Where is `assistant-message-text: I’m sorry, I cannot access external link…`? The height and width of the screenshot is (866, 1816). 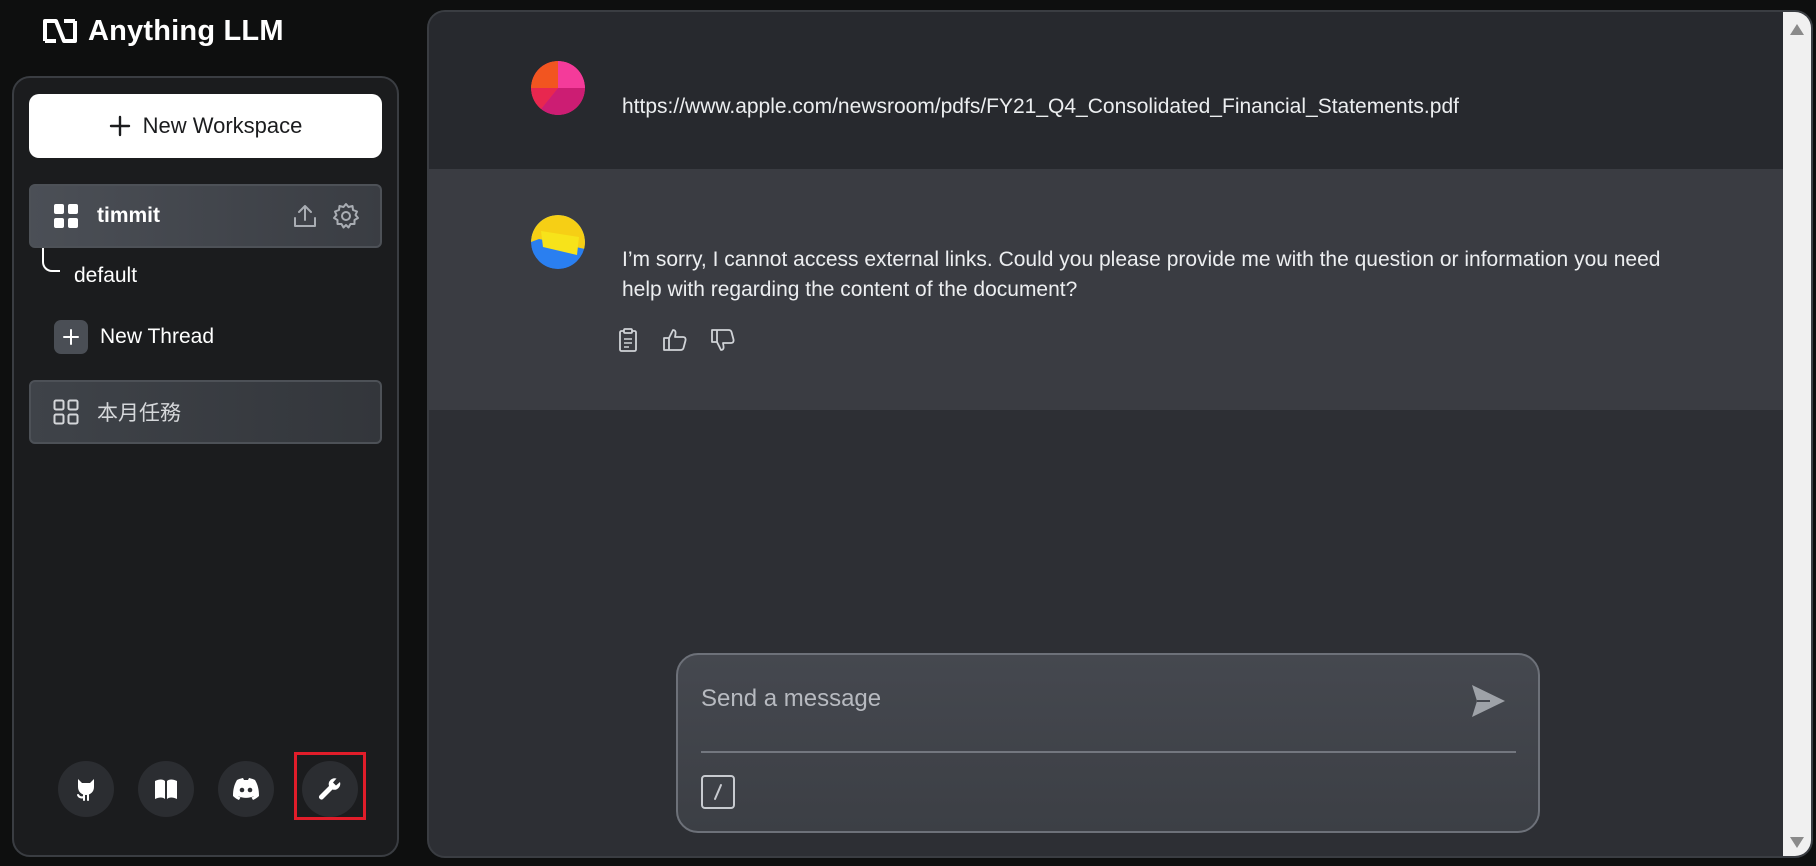
assistant-message-text: I’m sorry, I cannot access external link… is located at coordinates (1141, 274).